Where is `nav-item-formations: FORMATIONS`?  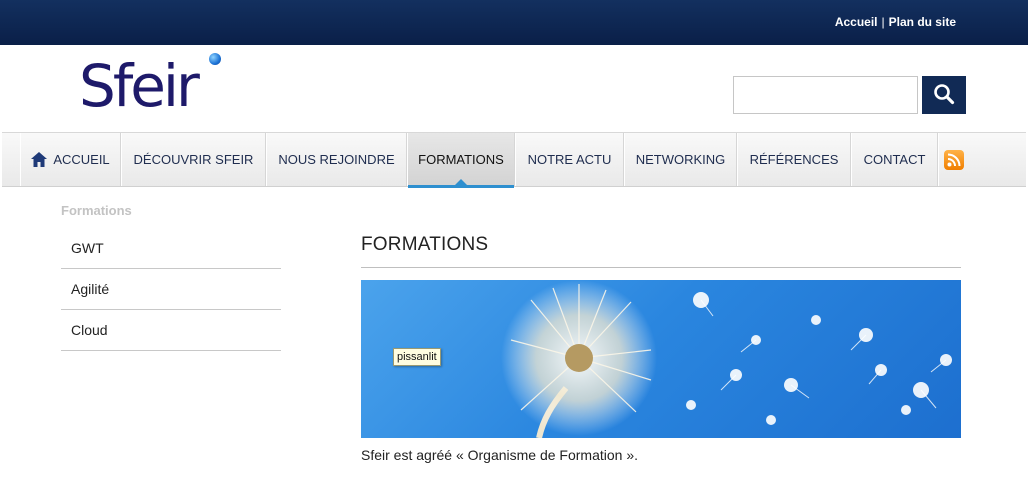 nav-item-formations: FORMATIONS is located at coordinates (461, 160).